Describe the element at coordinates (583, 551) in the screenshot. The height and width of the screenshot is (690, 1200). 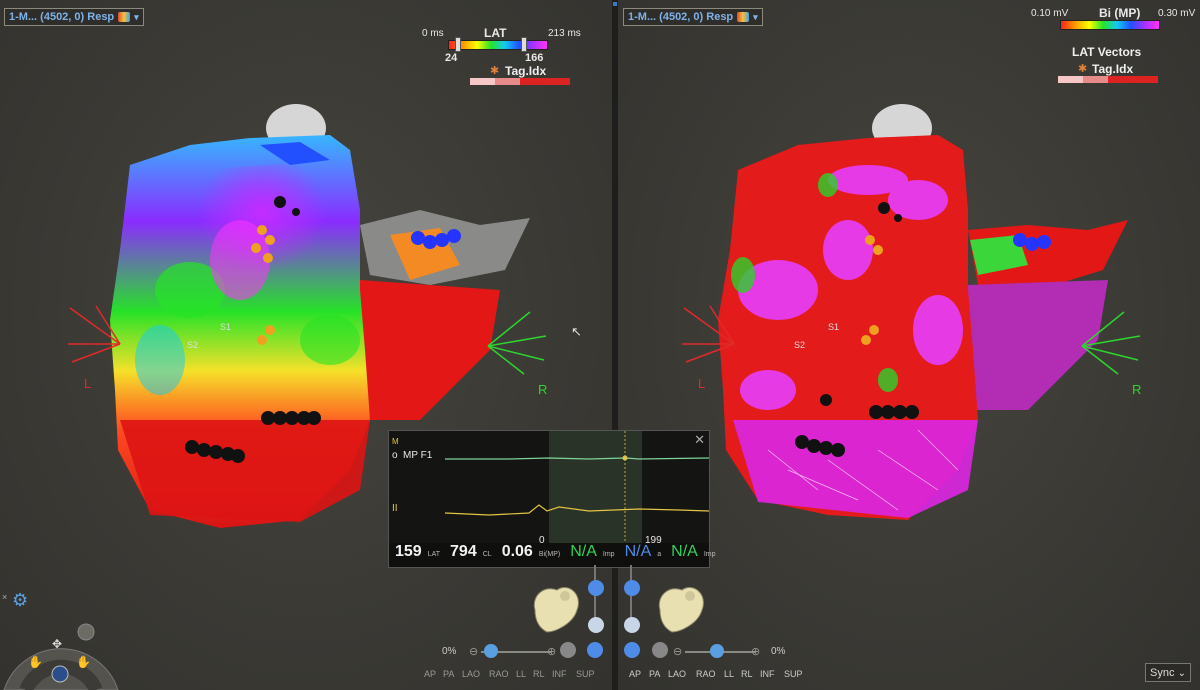
I see `na-value-1: N/A` at that location.